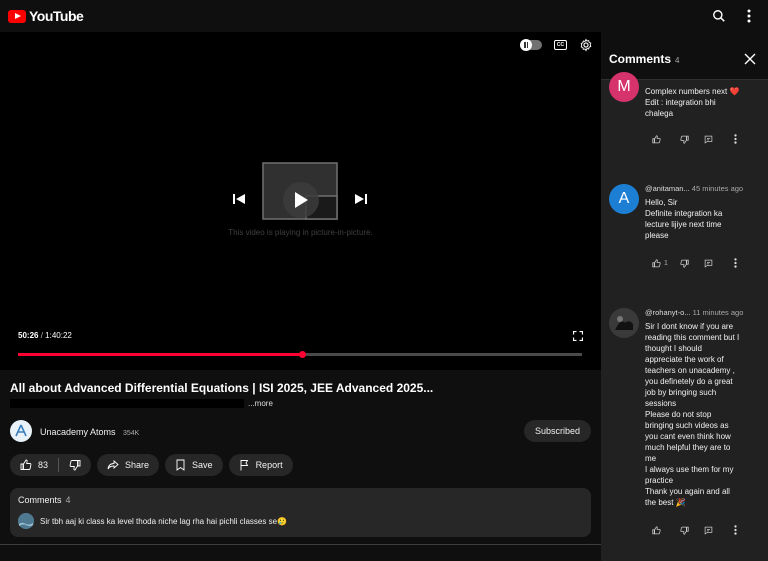 The height and width of the screenshot is (561, 768). I want to click on close-comments-button, so click(750, 61).